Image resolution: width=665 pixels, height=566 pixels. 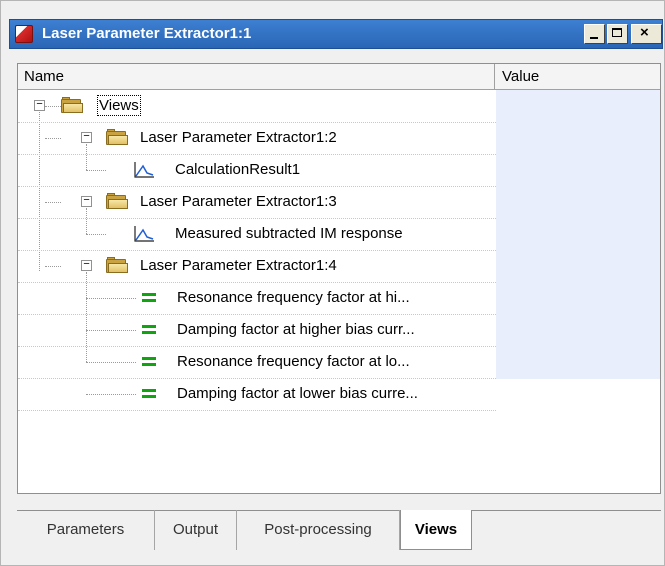 I want to click on minimize-button, so click(x=594, y=34).